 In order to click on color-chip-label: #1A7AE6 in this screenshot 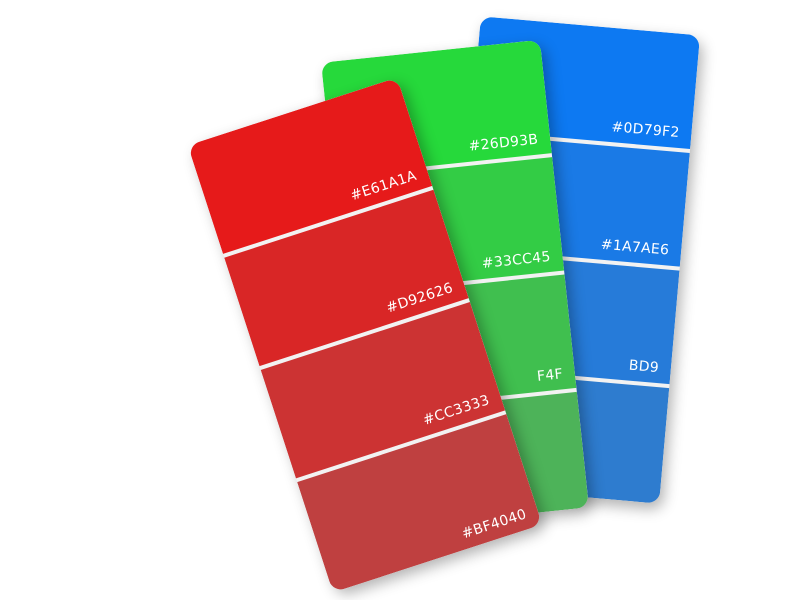, I will do `click(635, 247)`.